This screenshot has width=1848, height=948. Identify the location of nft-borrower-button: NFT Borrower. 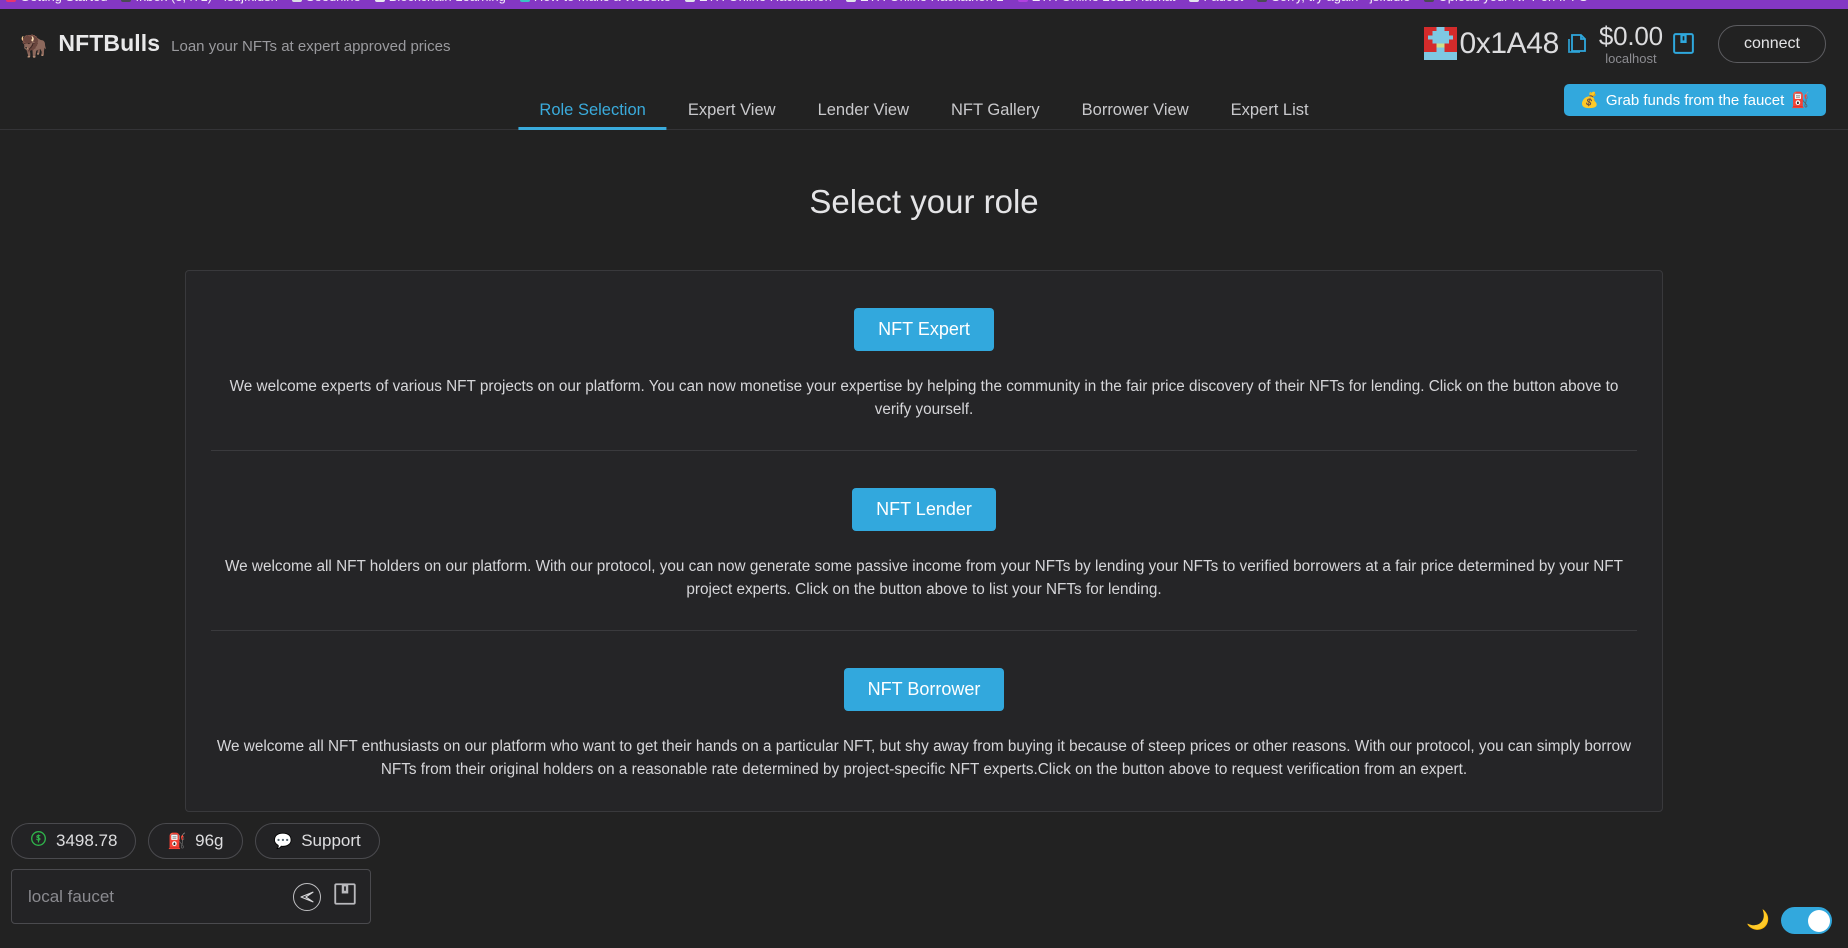
(924, 690).